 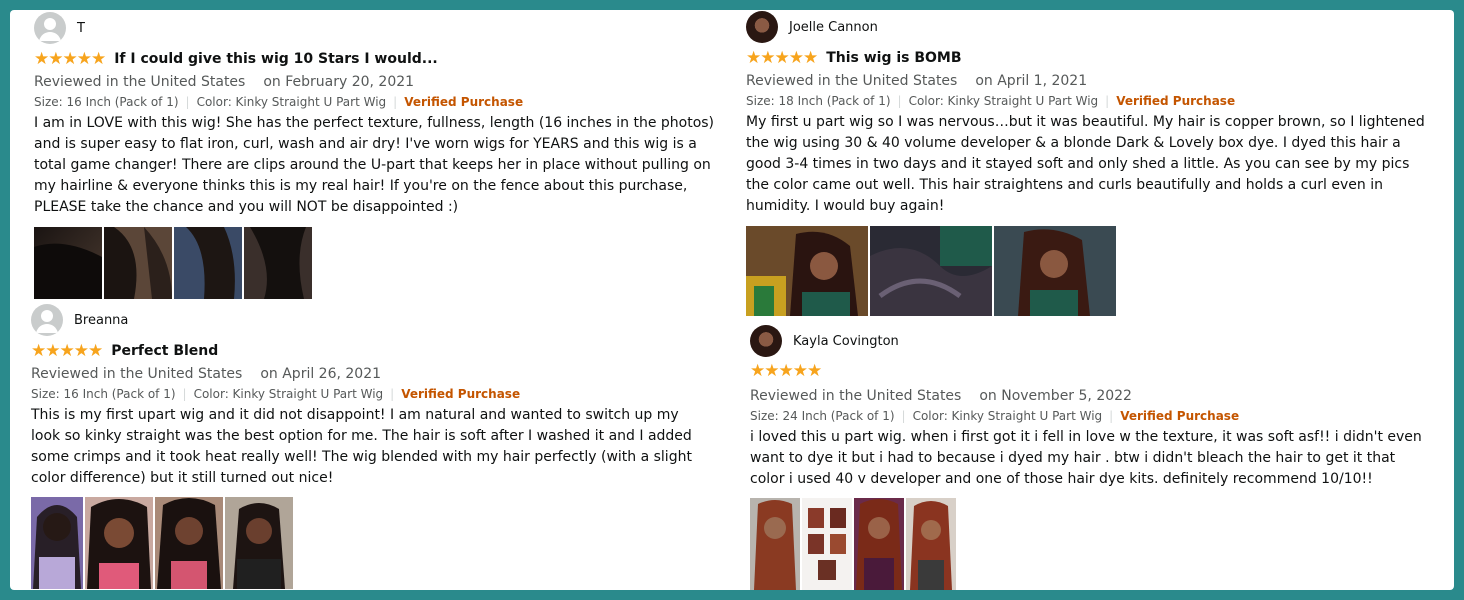 I want to click on reviewer-profile: T, so click(x=379, y=28).